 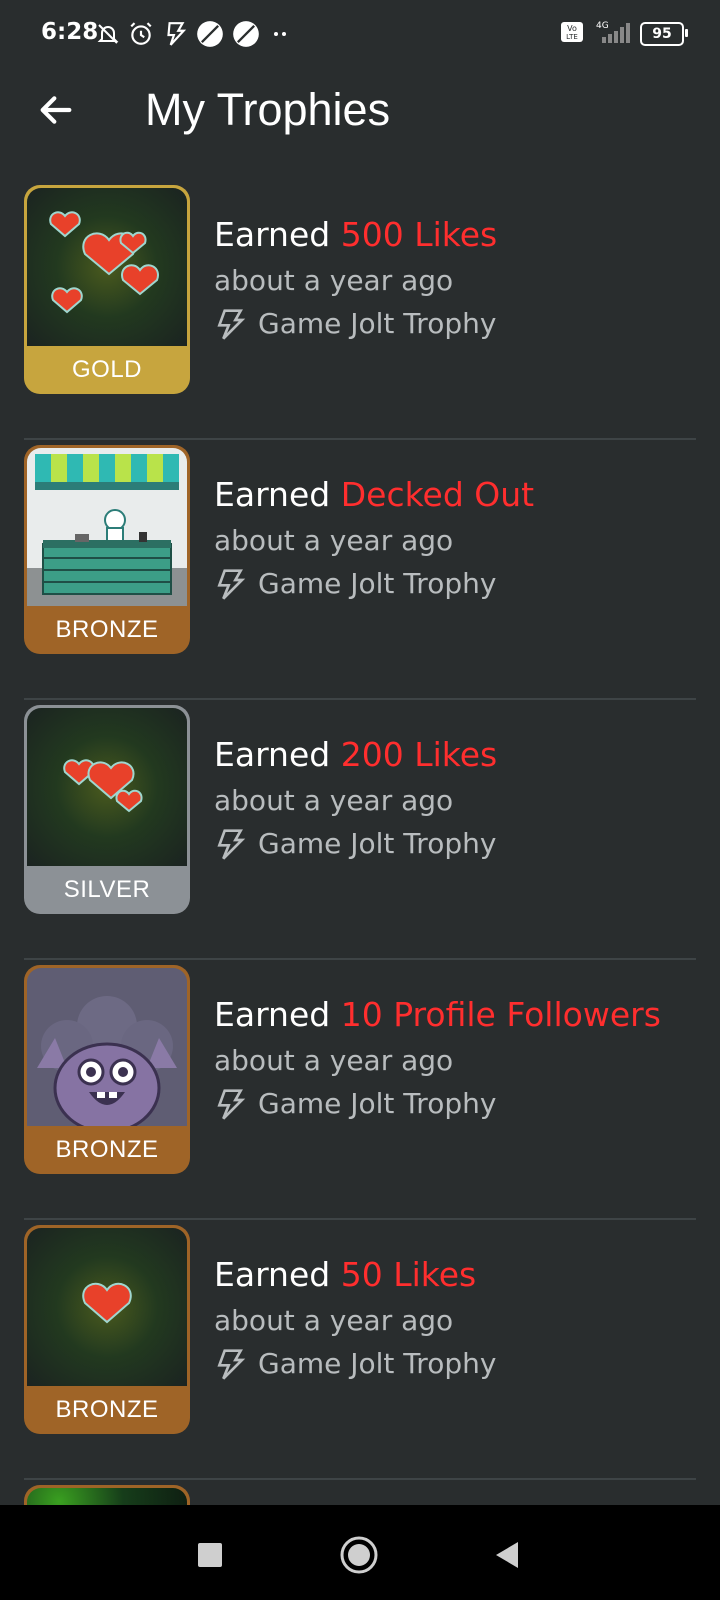 I want to click on bell-muted-icon, so click(x=108, y=34).